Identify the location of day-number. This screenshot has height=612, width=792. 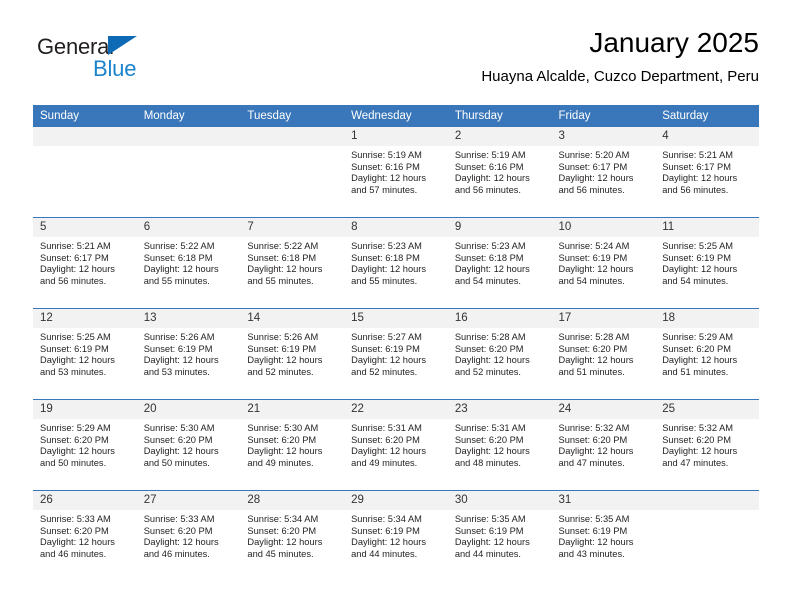
(707, 500).